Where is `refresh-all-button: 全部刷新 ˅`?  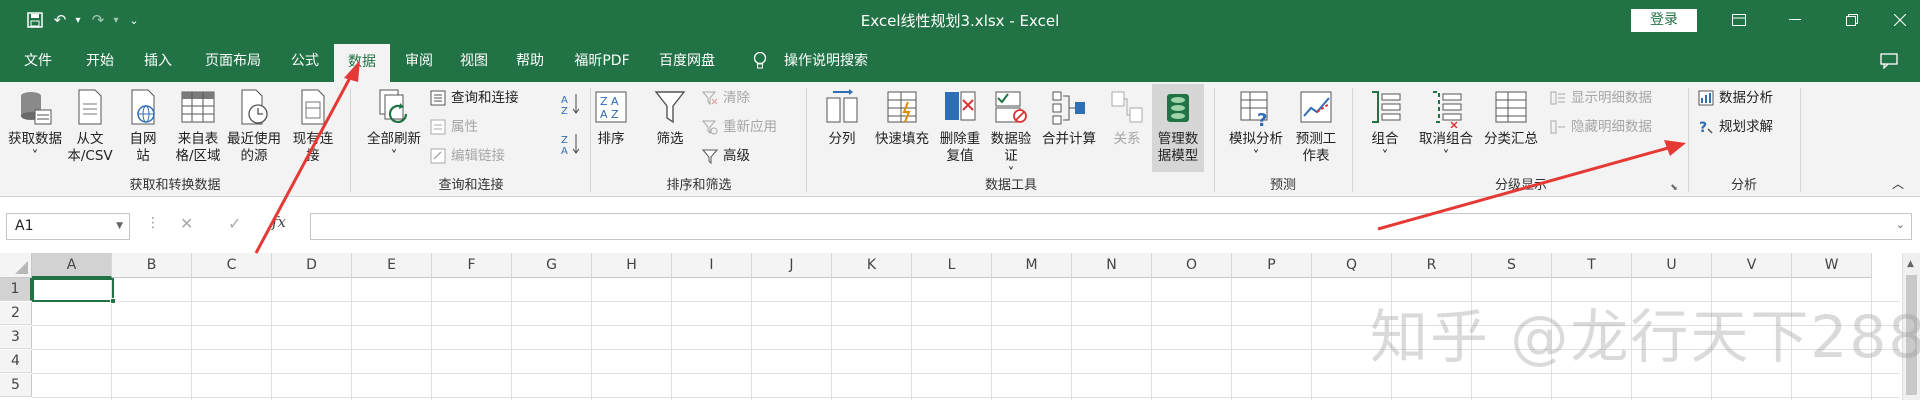
refresh-all-button: 全部刷新 ˅ is located at coordinates (394, 126).